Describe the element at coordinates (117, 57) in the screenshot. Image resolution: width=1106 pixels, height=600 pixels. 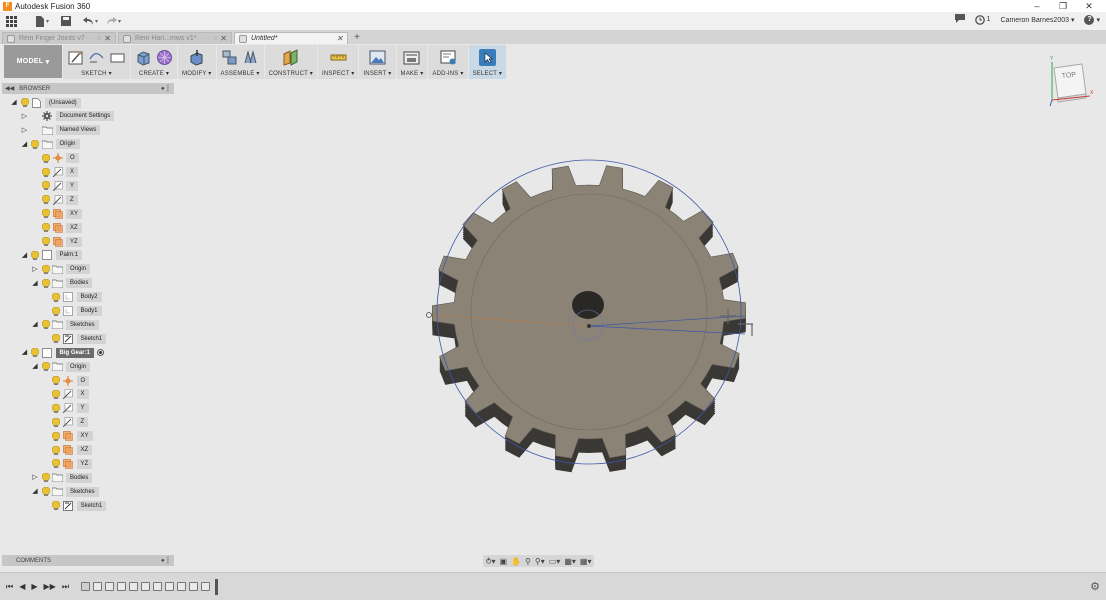
I see `rectangle-icon` at that location.